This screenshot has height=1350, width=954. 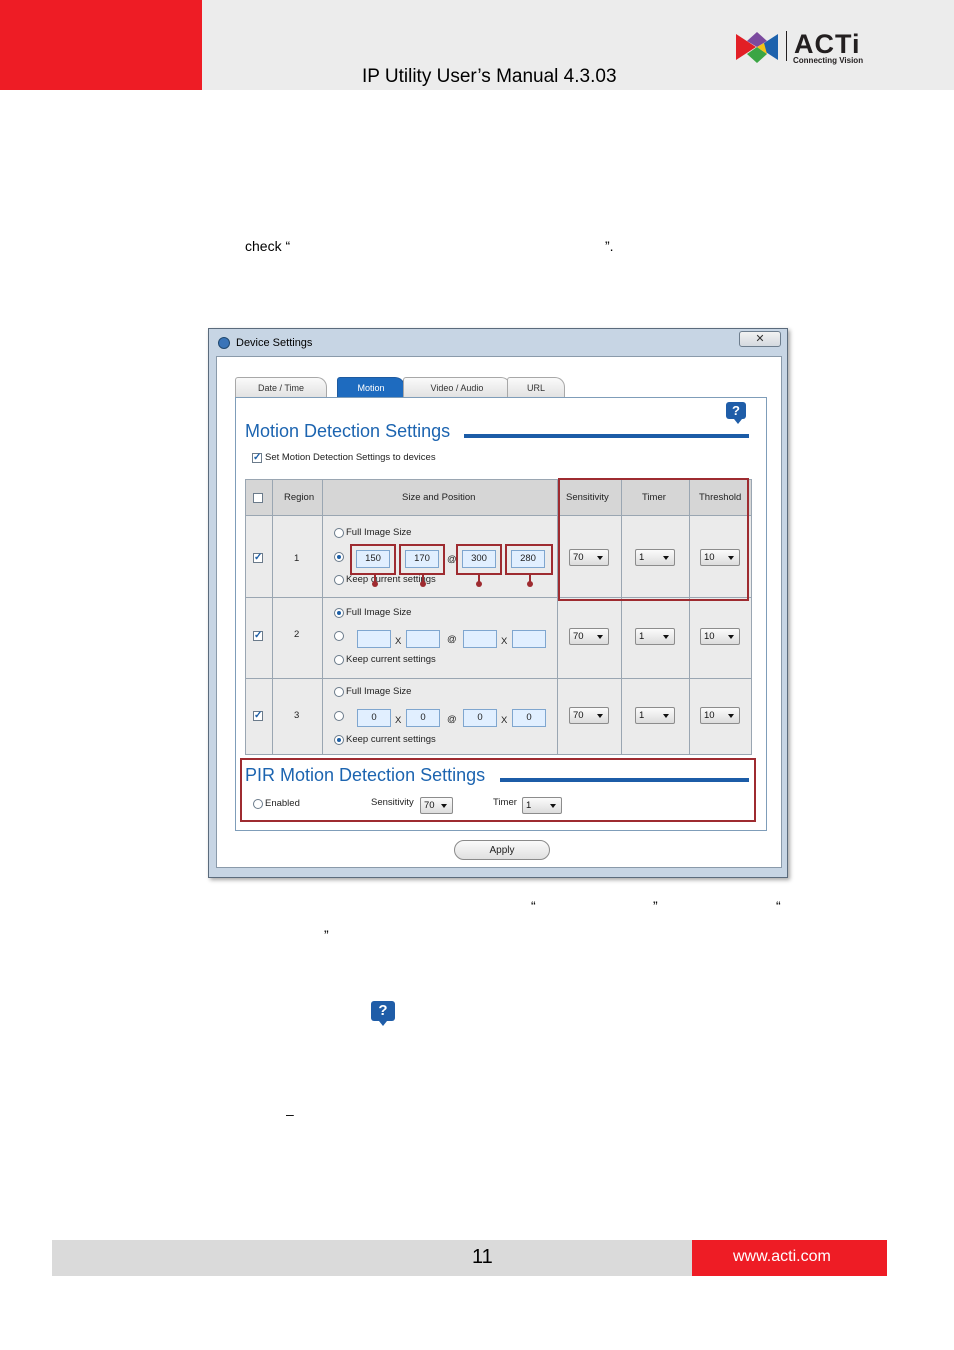 I want to click on pir-timer-label: Timer, so click(x=505, y=802).